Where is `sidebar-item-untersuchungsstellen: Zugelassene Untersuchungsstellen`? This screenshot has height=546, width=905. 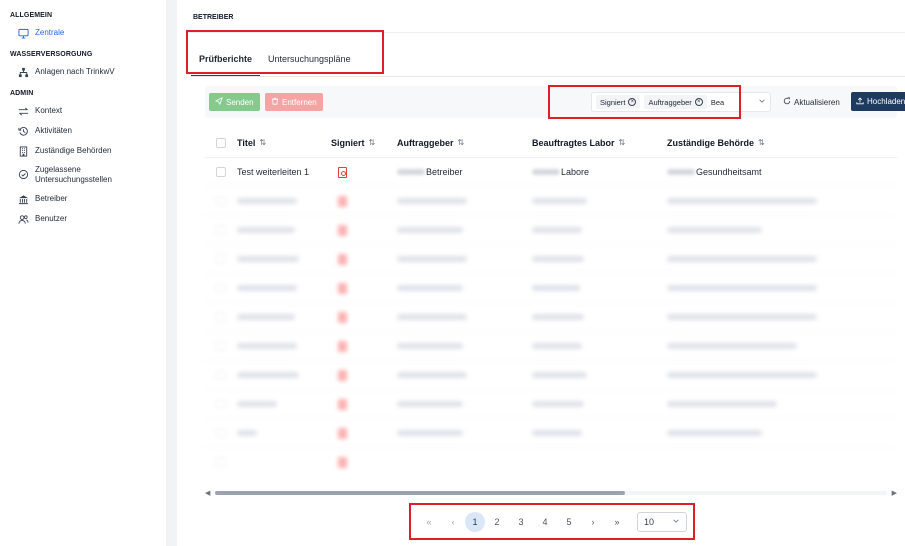 sidebar-item-untersuchungsstellen: Zugelassene Untersuchungsstellen is located at coordinates (83, 175).